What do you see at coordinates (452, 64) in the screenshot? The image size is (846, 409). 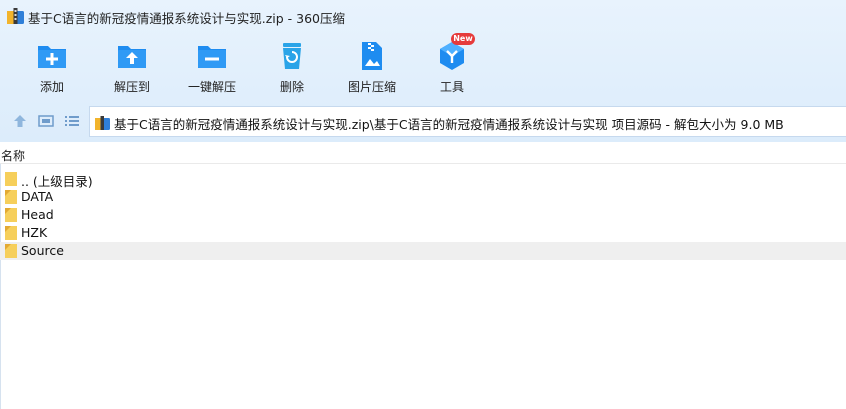 I see `tools-button: New 工具` at bounding box center [452, 64].